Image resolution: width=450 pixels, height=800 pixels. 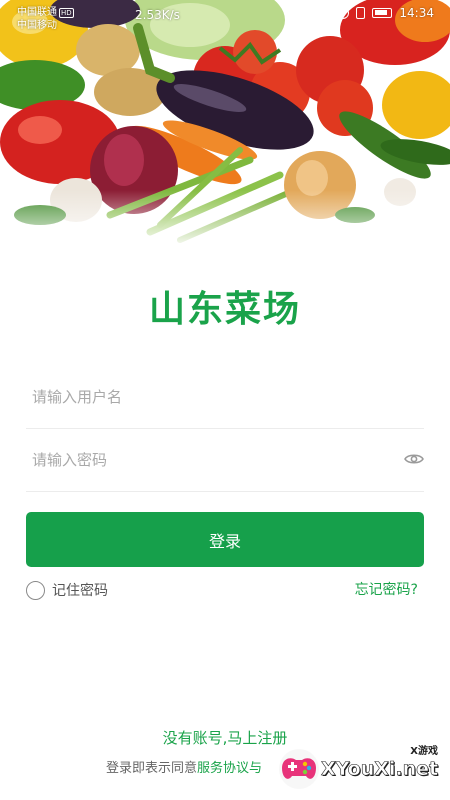 I want to click on radio-circle-icon, so click(x=35, y=590).